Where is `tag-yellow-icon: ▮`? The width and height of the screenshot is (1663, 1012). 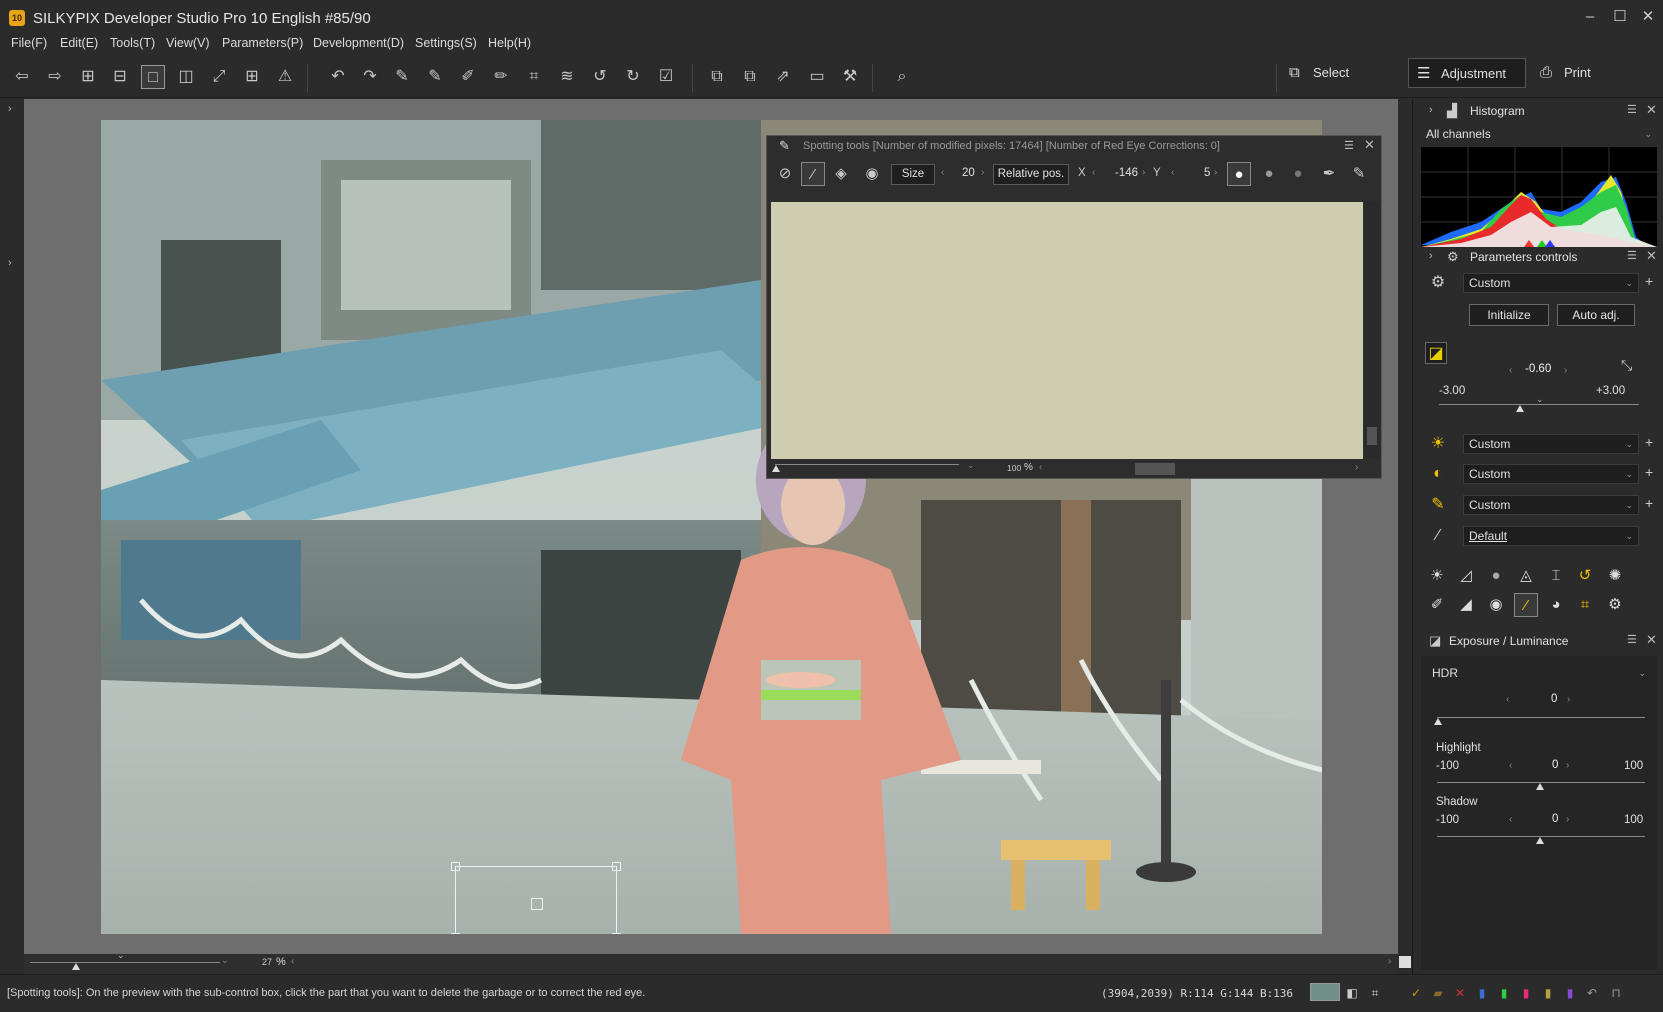
tag-yellow-icon: ▮ is located at coordinates (1548, 993).